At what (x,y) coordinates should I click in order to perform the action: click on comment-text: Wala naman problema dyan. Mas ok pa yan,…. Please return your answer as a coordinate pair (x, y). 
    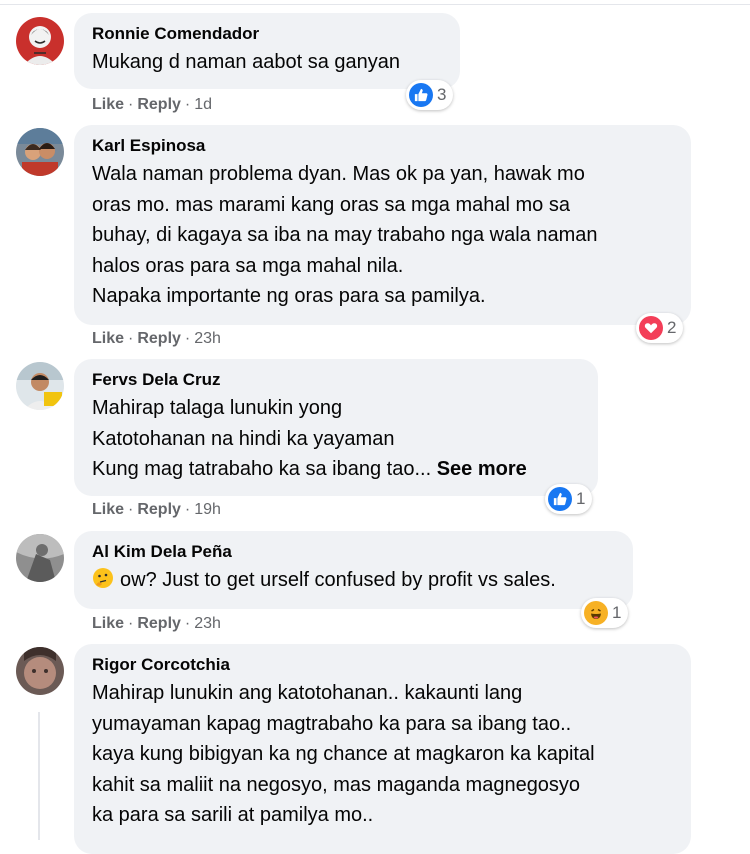
    Looking at the image, I should click on (382, 235).